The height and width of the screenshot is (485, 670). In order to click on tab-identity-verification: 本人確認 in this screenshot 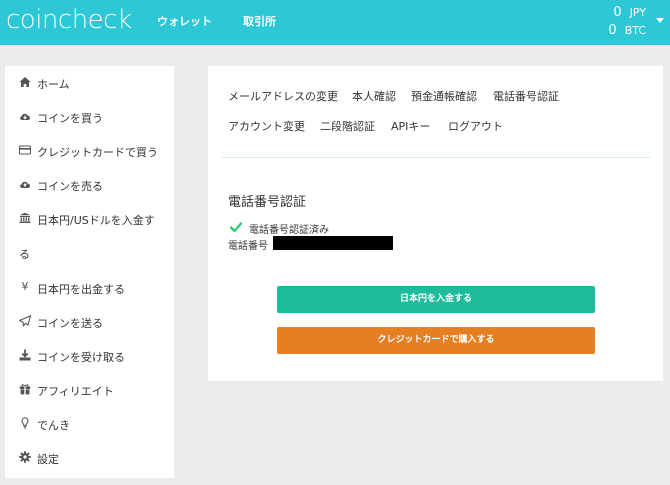, I will do `click(374, 96)`.